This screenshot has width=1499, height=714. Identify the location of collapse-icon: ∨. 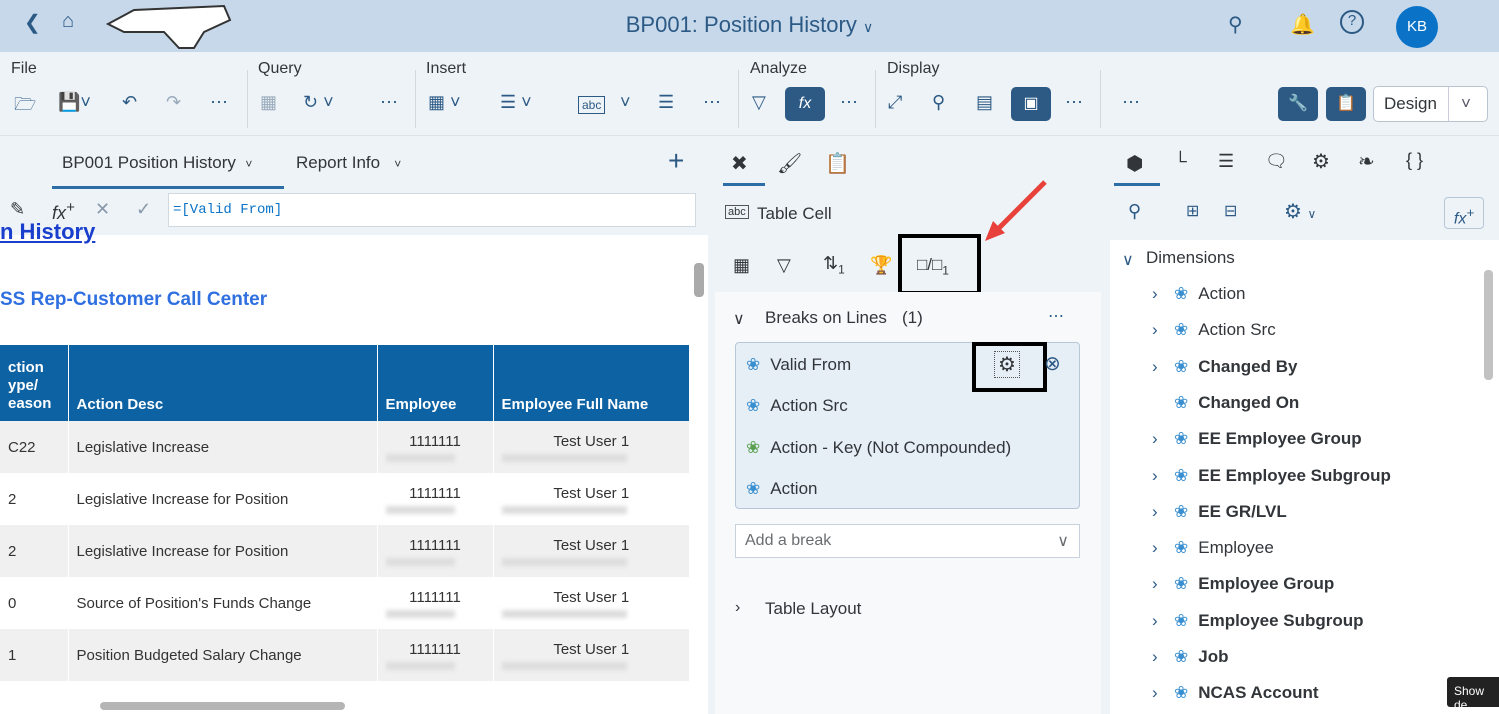
(739, 319).